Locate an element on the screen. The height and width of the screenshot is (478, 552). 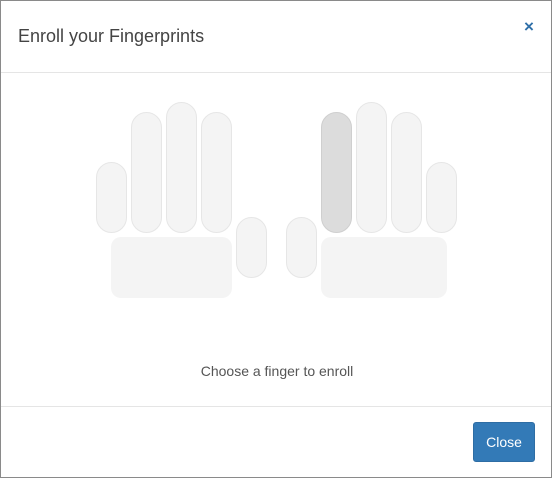
finger-left-ring is located at coordinates (146, 172).